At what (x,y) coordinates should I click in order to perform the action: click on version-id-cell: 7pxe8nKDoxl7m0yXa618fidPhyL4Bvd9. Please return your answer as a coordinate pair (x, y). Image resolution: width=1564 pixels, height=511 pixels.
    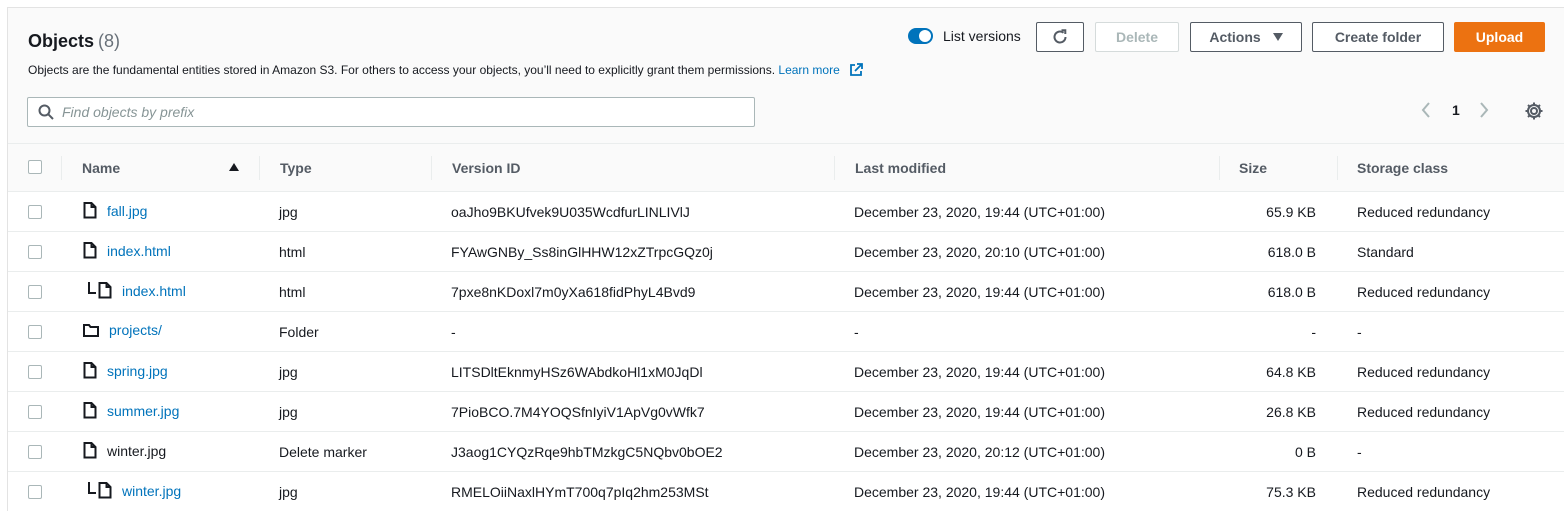
    Looking at the image, I should click on (573, 292).